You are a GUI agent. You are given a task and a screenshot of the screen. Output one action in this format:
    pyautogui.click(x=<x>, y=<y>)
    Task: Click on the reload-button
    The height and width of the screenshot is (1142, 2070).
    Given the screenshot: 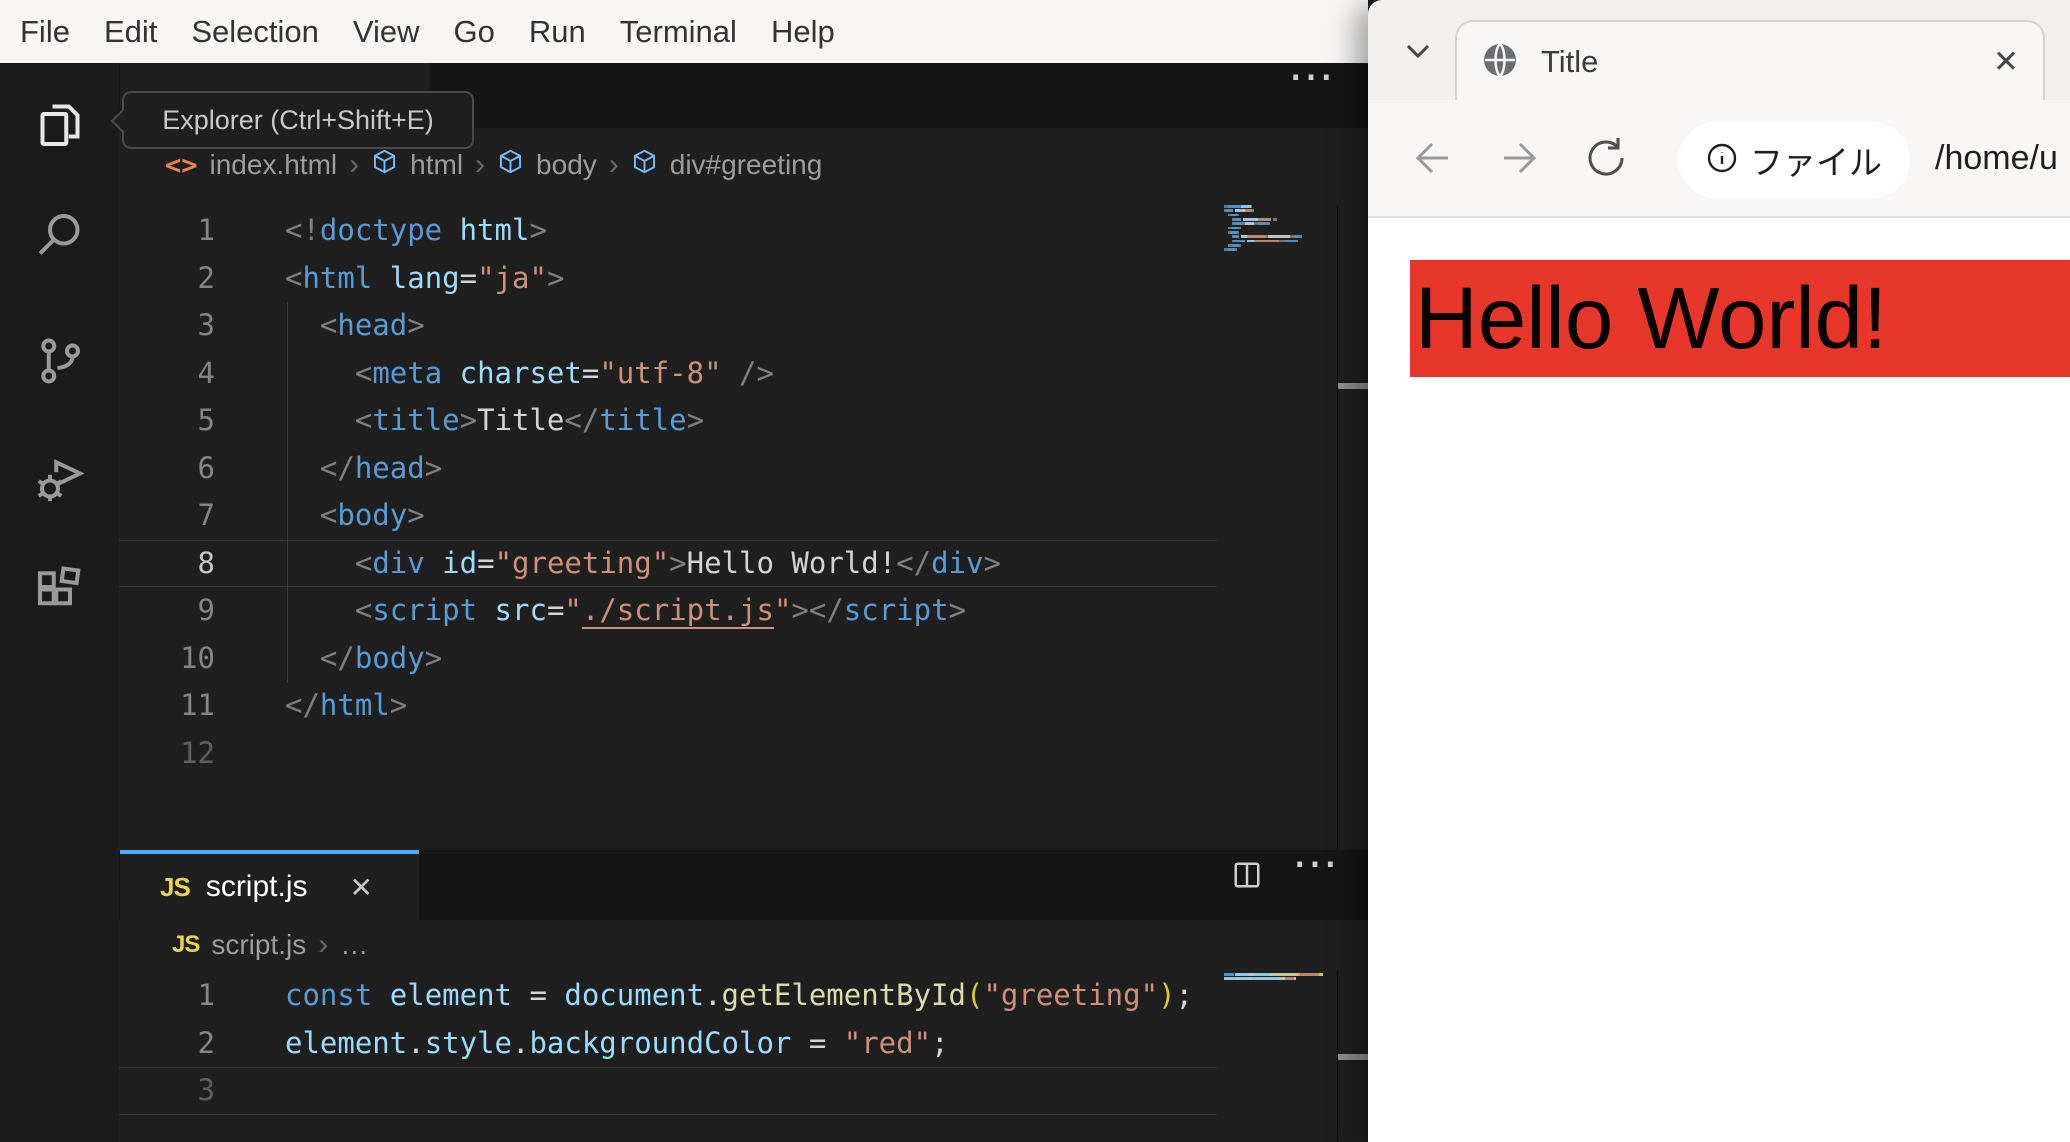 What is the action you would take?
    pyautogui.click(x=1606, y=160)
    